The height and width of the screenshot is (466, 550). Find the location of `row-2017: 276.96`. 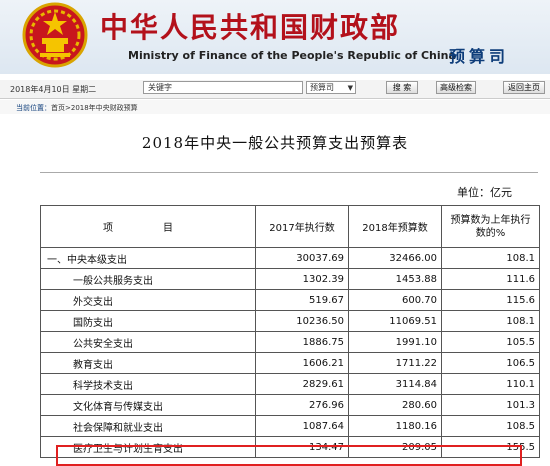

row-2017: 276.96 is located at coordinates (302, 405).